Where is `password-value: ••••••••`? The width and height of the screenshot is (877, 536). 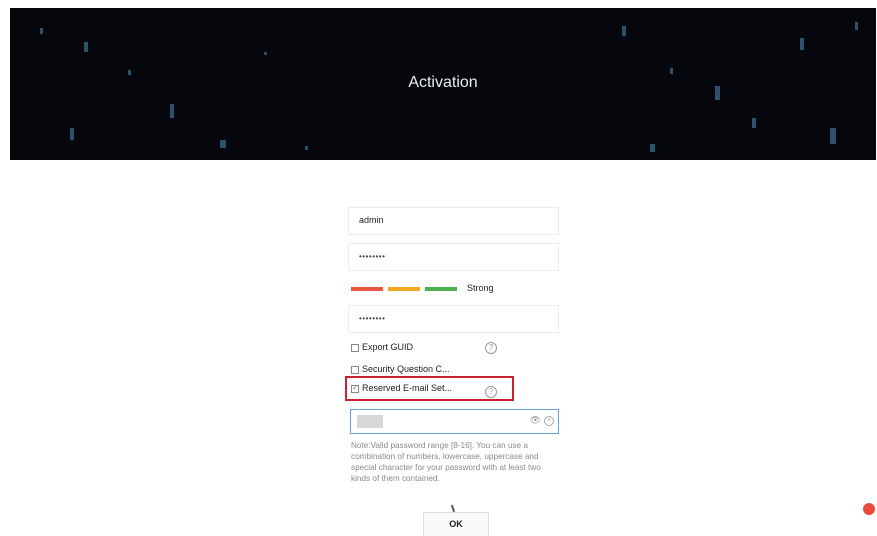
password-value: •••••••• is located at coordinates (372, 256).